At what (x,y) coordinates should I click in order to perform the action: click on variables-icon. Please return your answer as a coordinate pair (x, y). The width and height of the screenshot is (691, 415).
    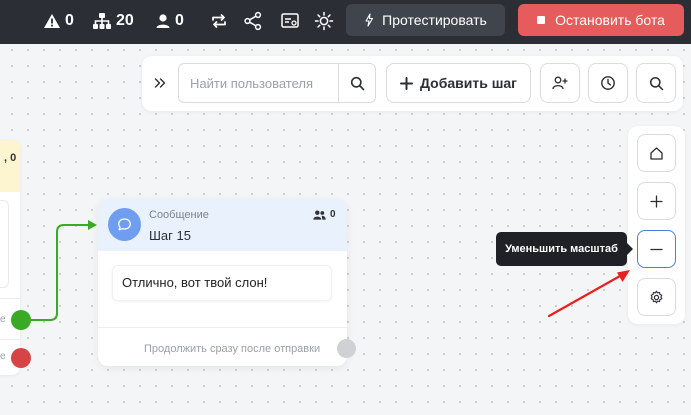
    Looking at the image, I should click on (290, 20).